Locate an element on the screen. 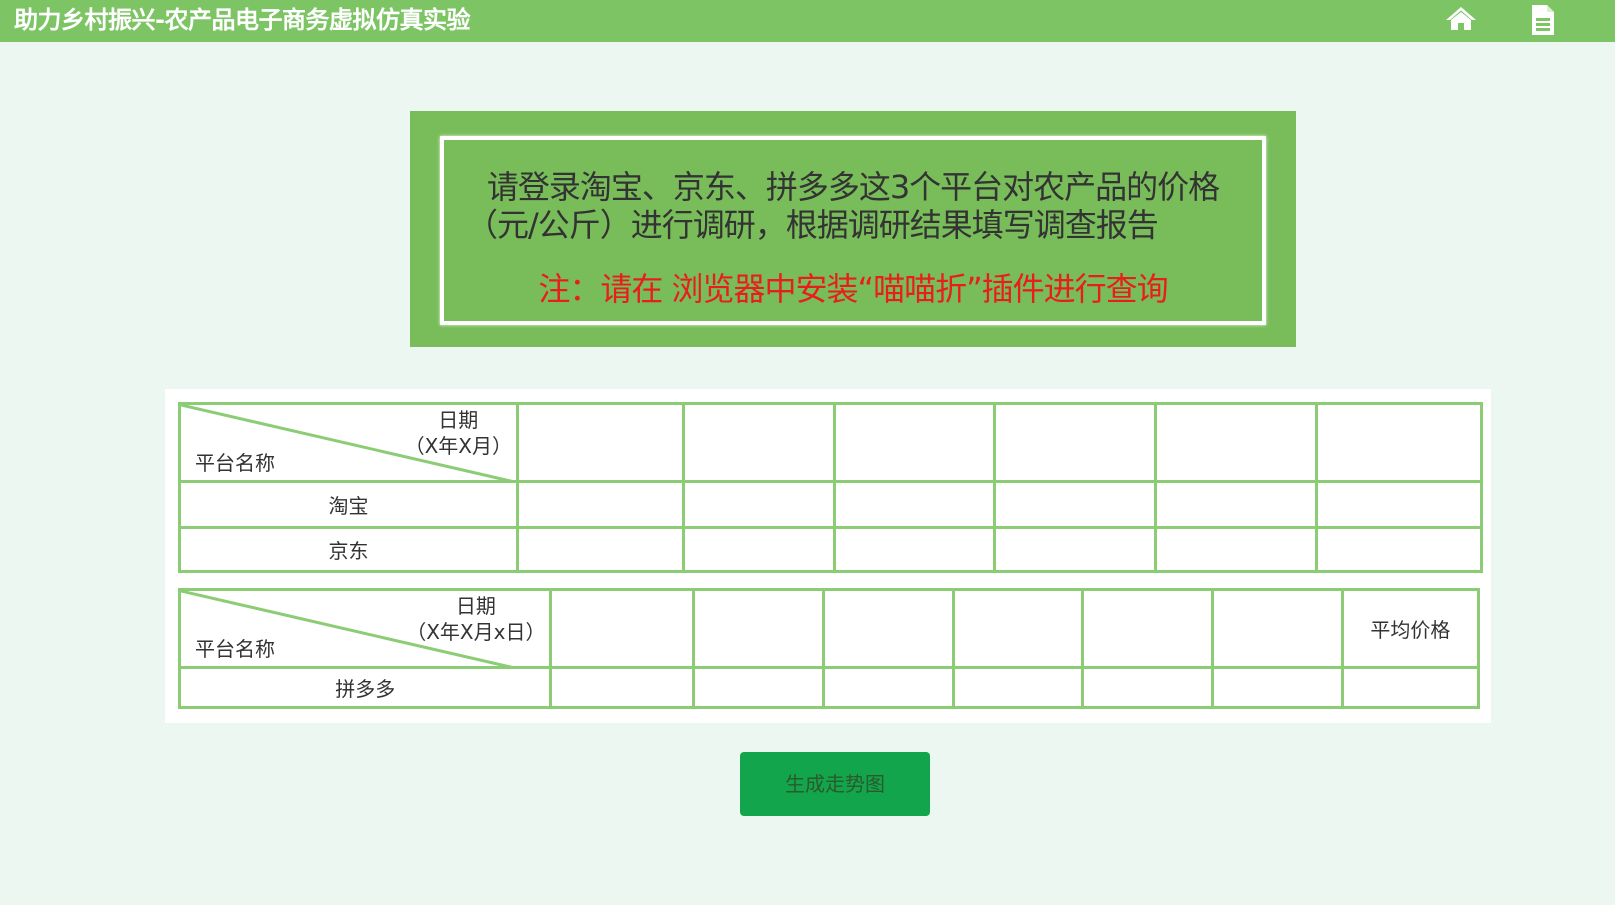  date-header: 日期 （X年X月） is located at coordinates (458, 433).